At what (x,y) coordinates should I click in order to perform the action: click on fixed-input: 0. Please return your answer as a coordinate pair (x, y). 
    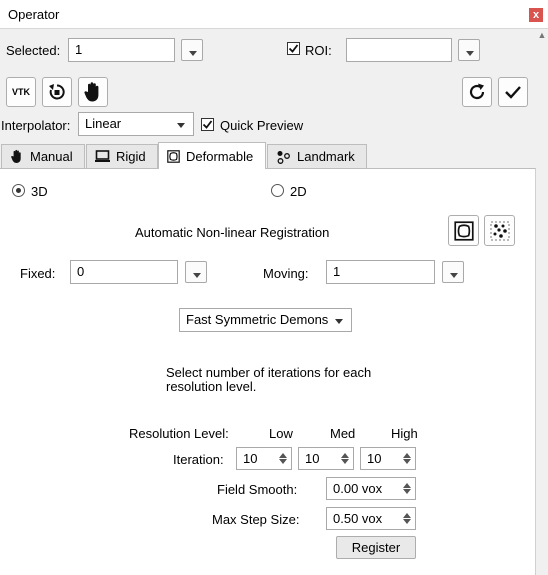
    Looking at the image, I should click on (124, 272).